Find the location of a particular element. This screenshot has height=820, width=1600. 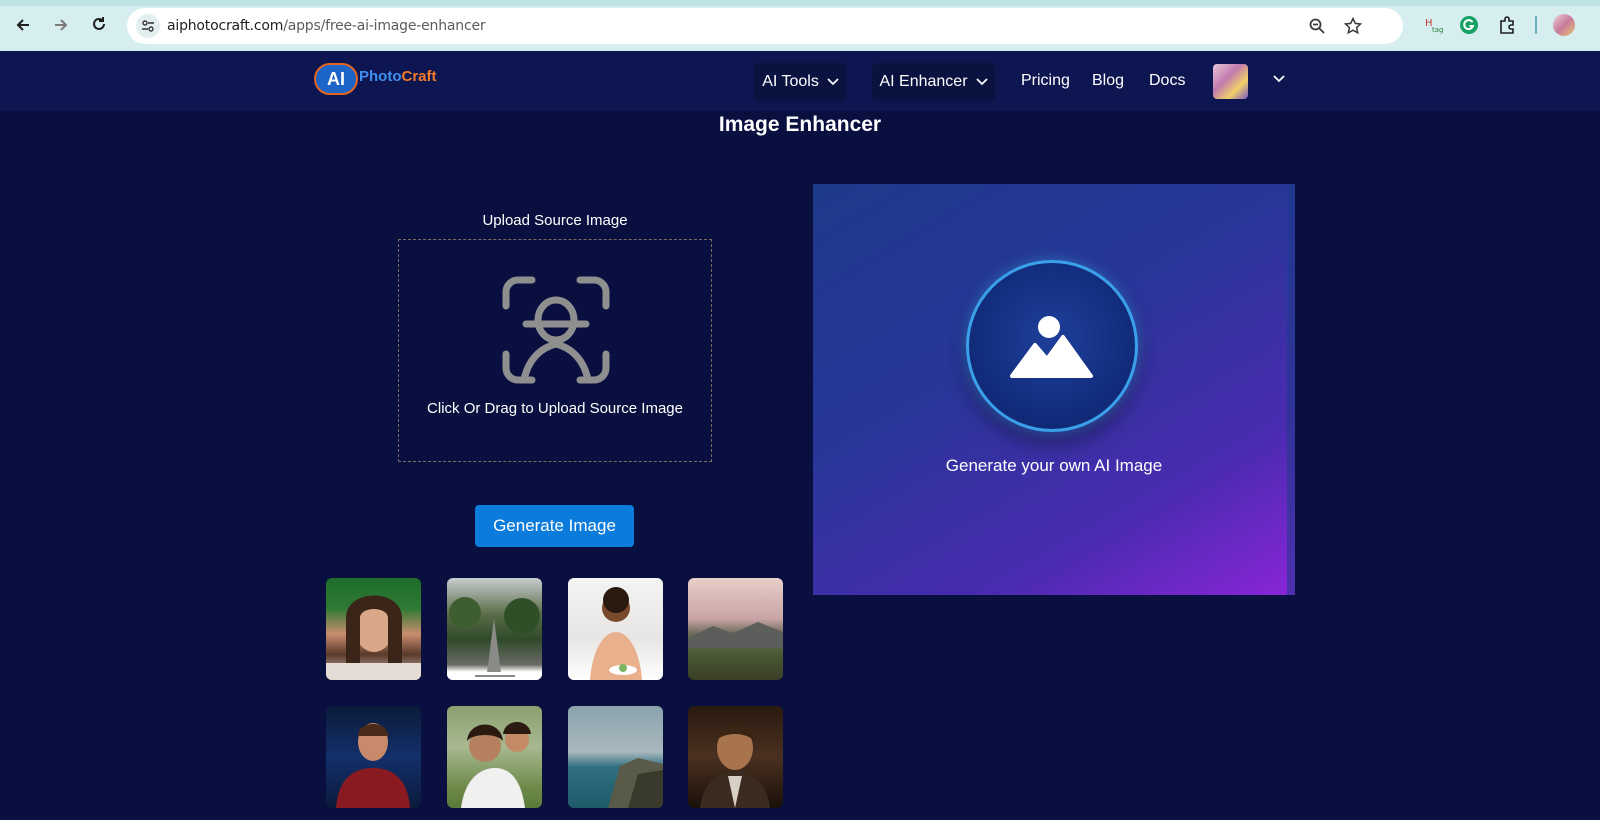

site-logo: AI PhotoCraft is located at coordinates (381, 79).